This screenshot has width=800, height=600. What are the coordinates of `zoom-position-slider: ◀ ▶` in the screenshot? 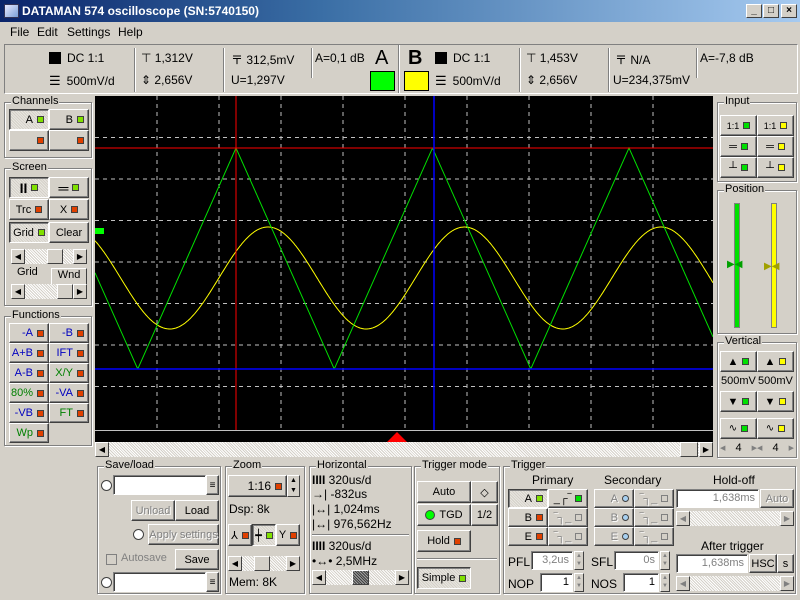 It's located at (264, 563).